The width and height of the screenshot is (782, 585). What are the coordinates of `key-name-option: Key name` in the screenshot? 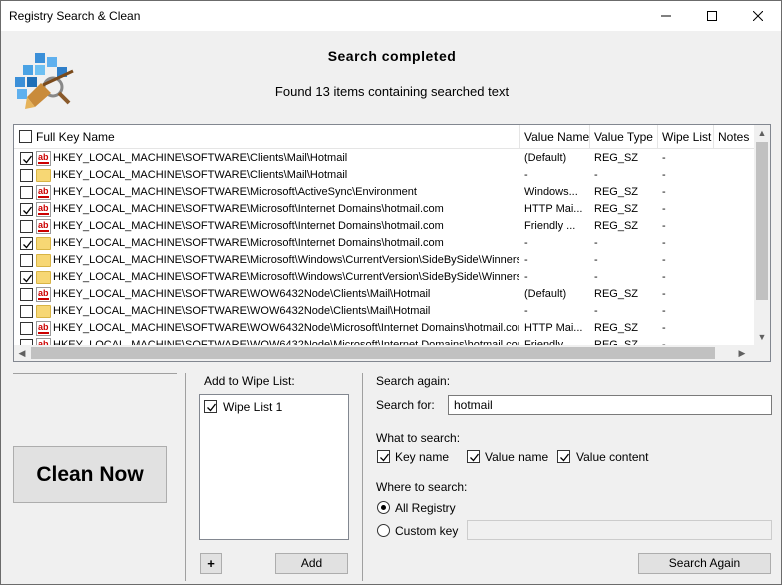 It's located at (427, 457).